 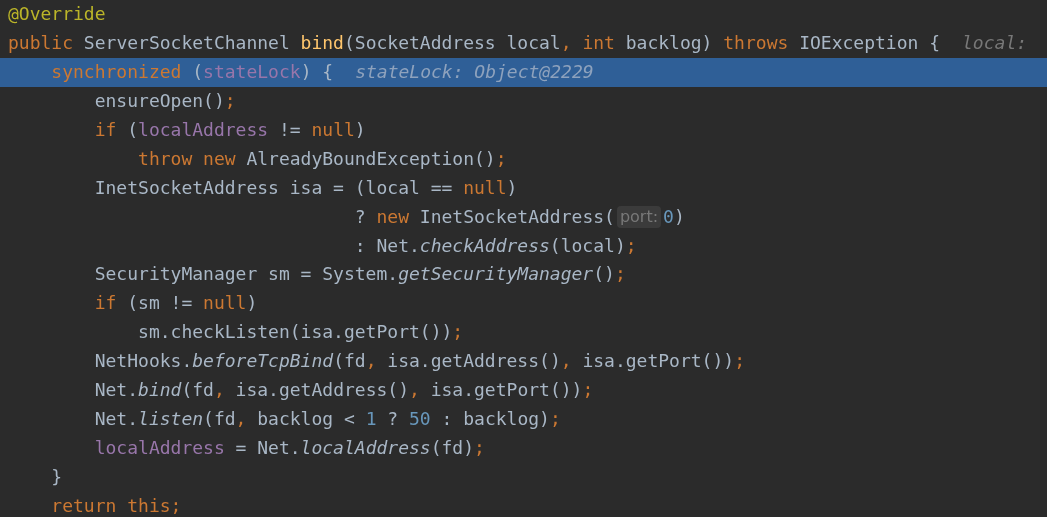 I want to click on code-text: Net.bind(fd, isa.getAddress(), isa.getPort());, so click(x=343, y=390).